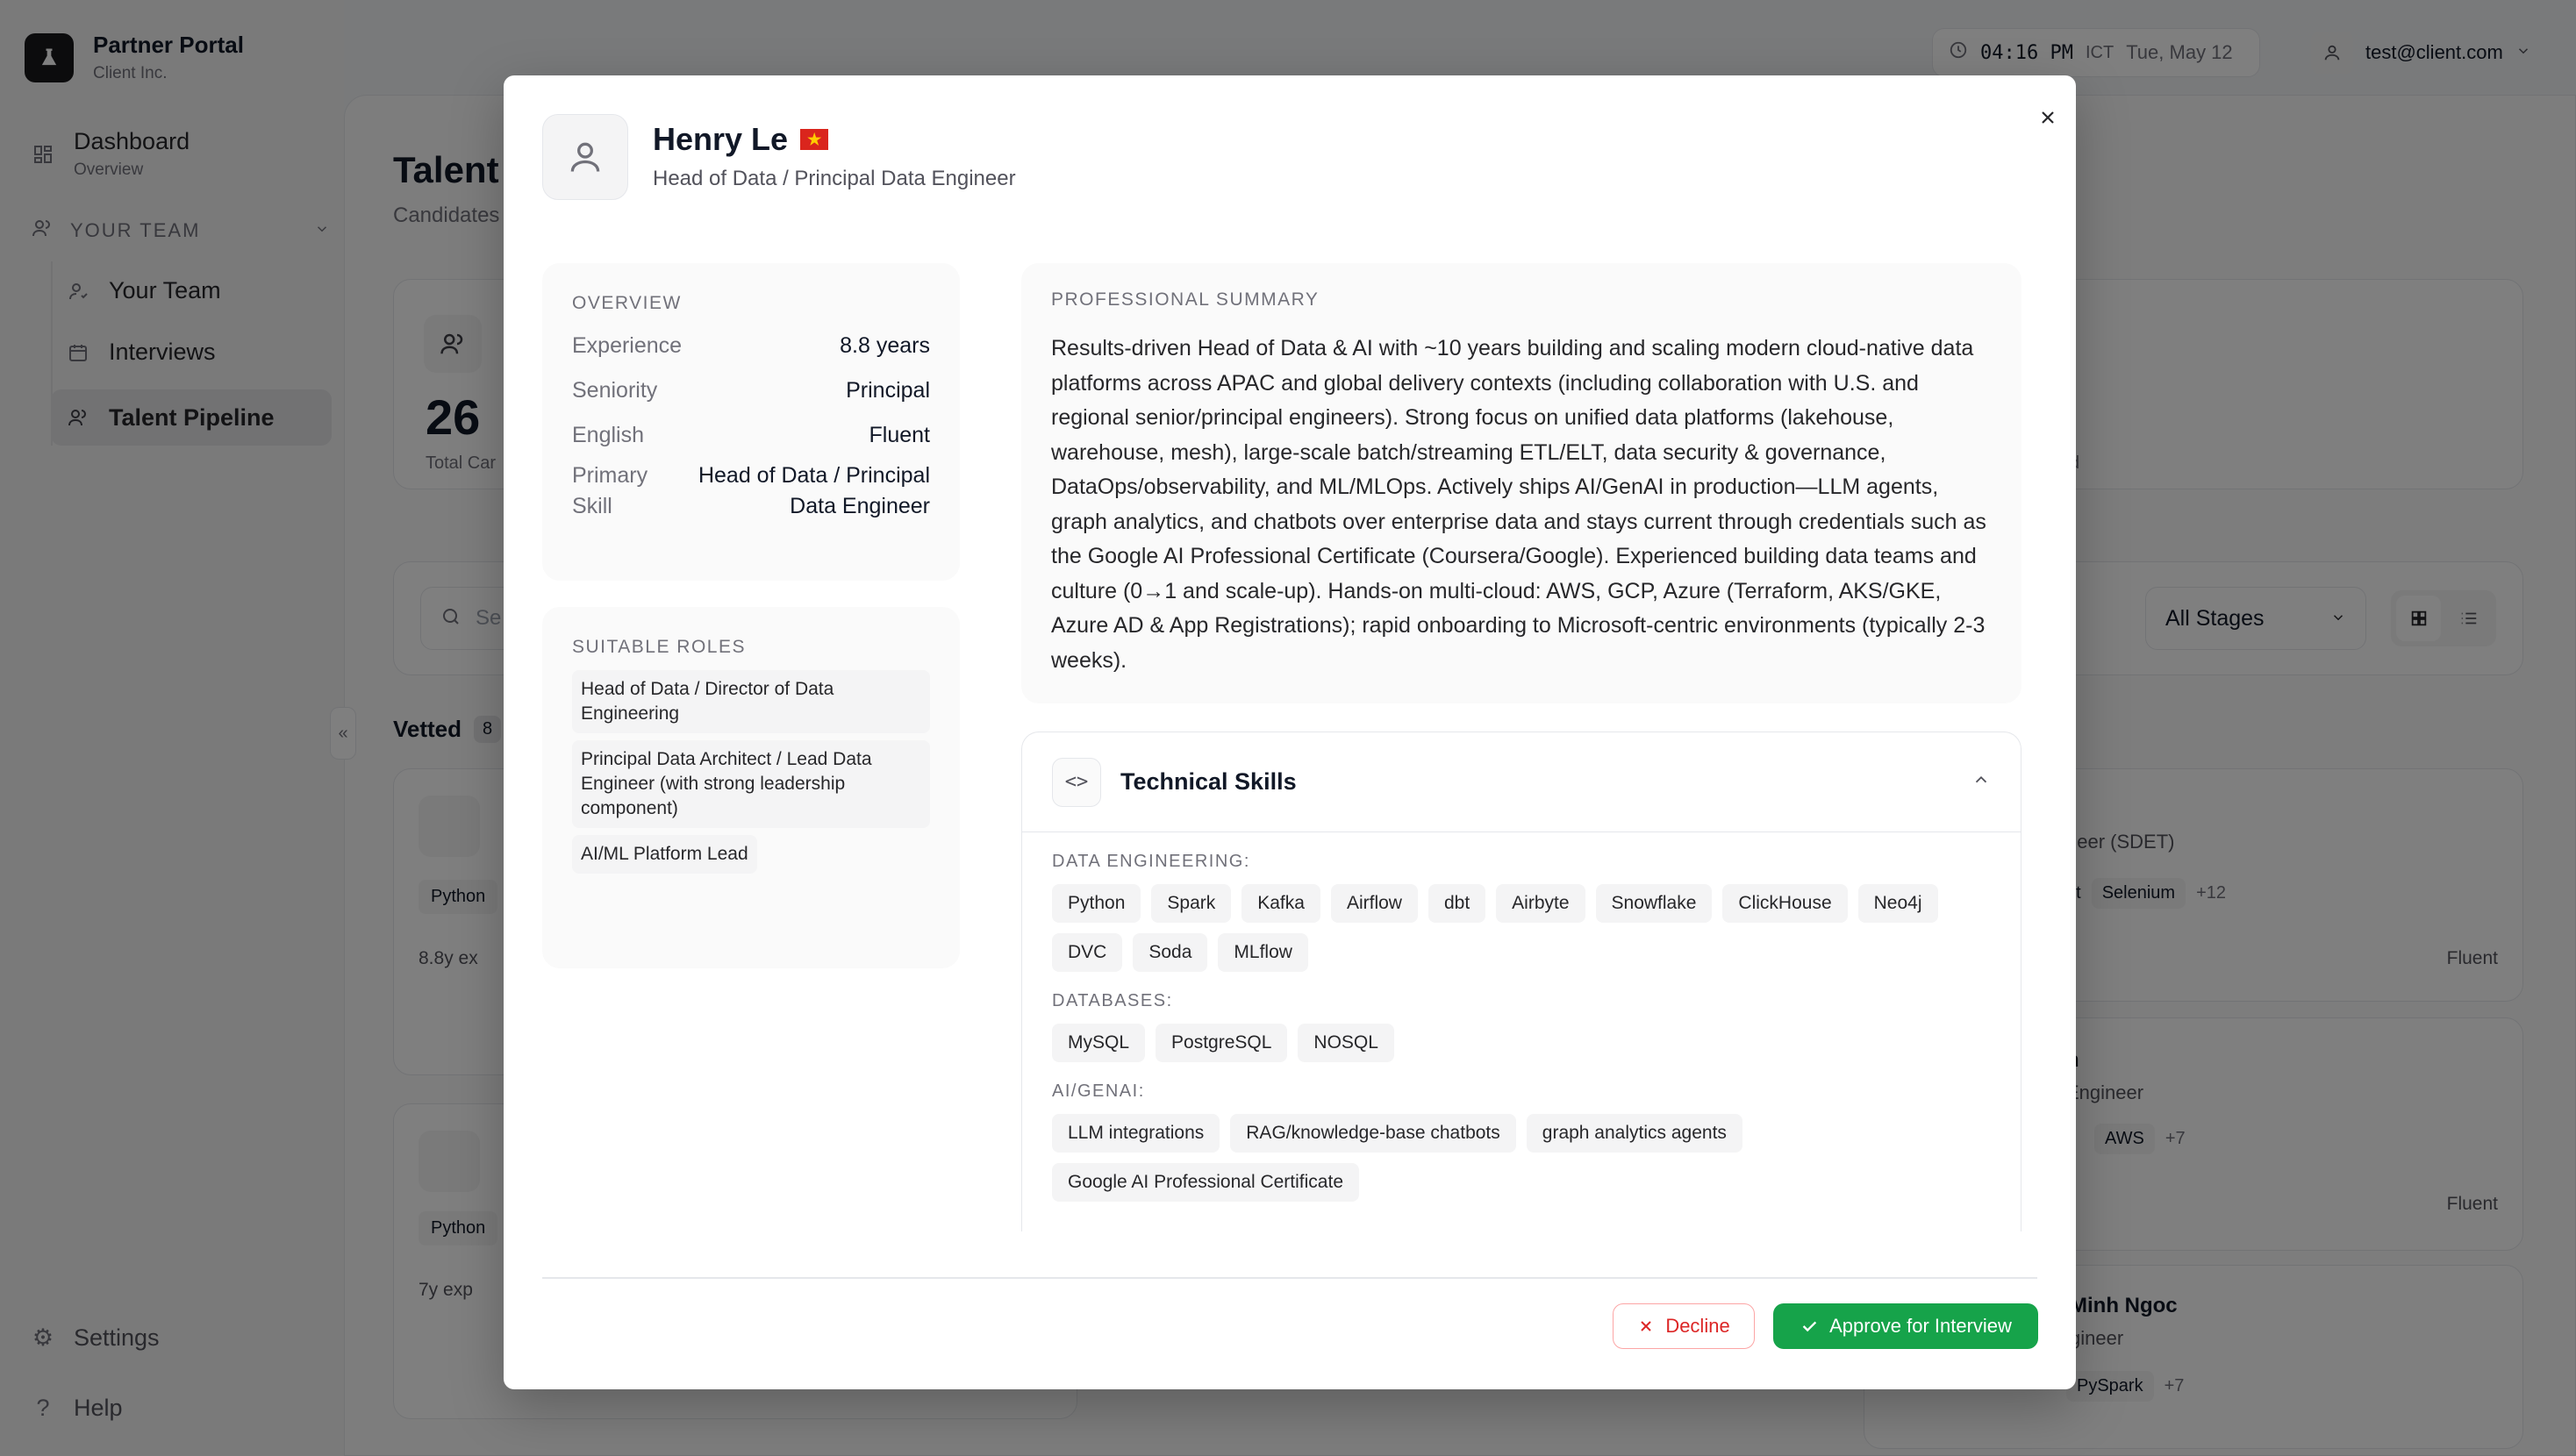 This screenshot has height=1456, width=2576. Describe the element at coordinates (615, 390) in the screenshot. I see `overview-key: Seniority` at that location.